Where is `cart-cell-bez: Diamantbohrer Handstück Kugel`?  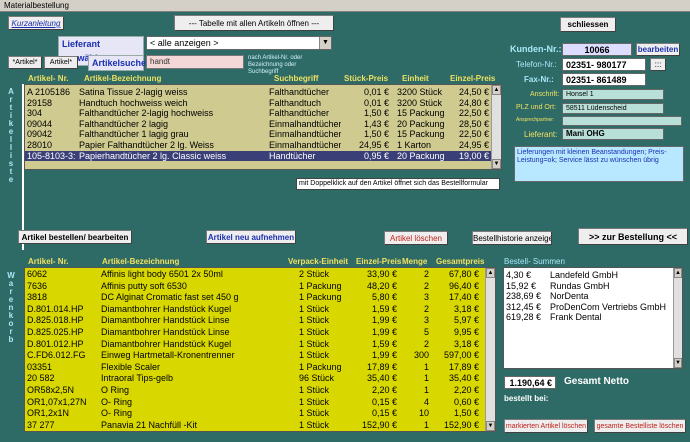 cart-cell-bez: Diamantbohrer Handstück Kugel is located at coordinates (166, 308).